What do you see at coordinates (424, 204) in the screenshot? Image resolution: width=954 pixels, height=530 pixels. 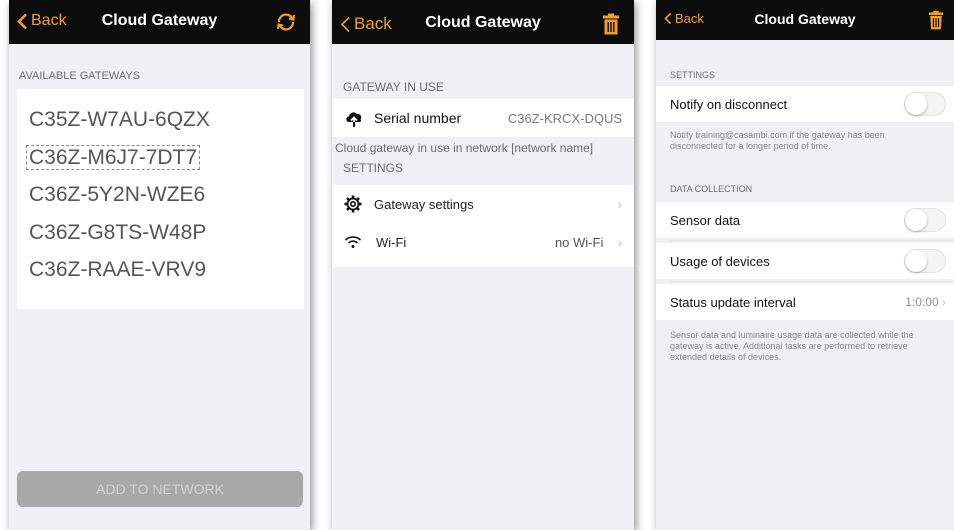 I see `gateway-settings-label: Gateway settings` at bounding box center [424, 204].